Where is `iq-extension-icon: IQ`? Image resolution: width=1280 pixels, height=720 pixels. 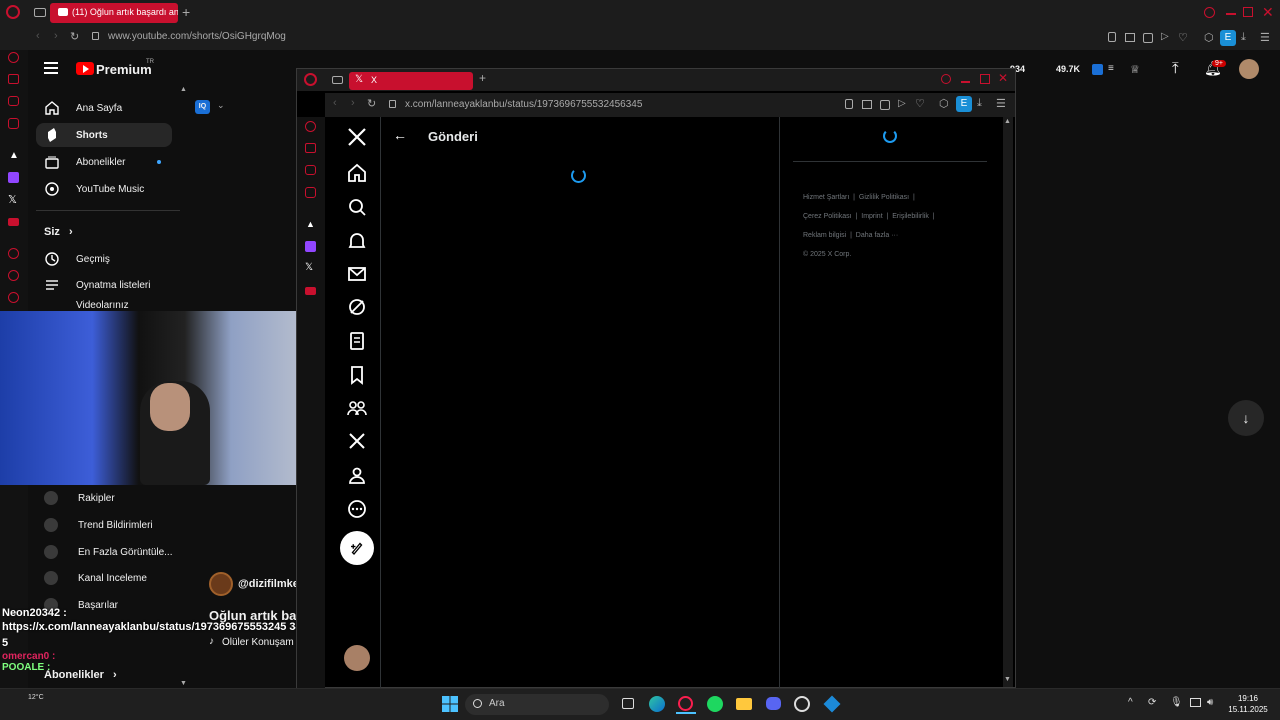 iq-extension-icon: IQ is located at coordinates (202, 107).